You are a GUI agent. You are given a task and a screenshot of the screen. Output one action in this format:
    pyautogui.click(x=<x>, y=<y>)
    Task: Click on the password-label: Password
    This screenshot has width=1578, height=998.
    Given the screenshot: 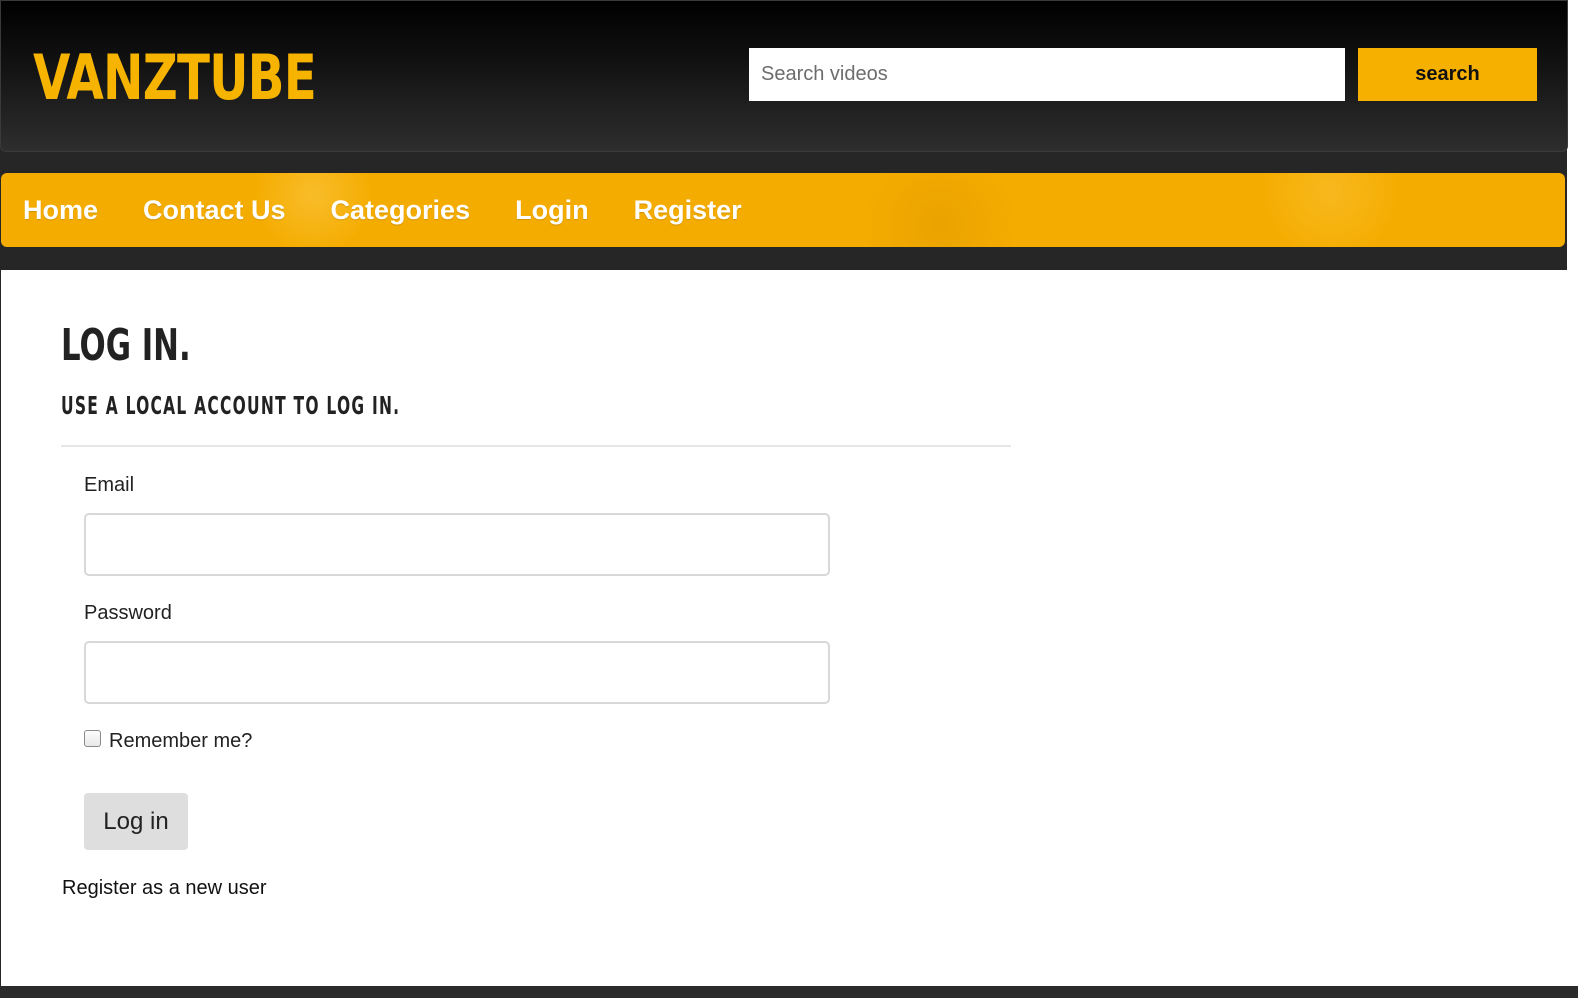 What is the action you would take?
    pyautogui.click(x=128, y=613)
    